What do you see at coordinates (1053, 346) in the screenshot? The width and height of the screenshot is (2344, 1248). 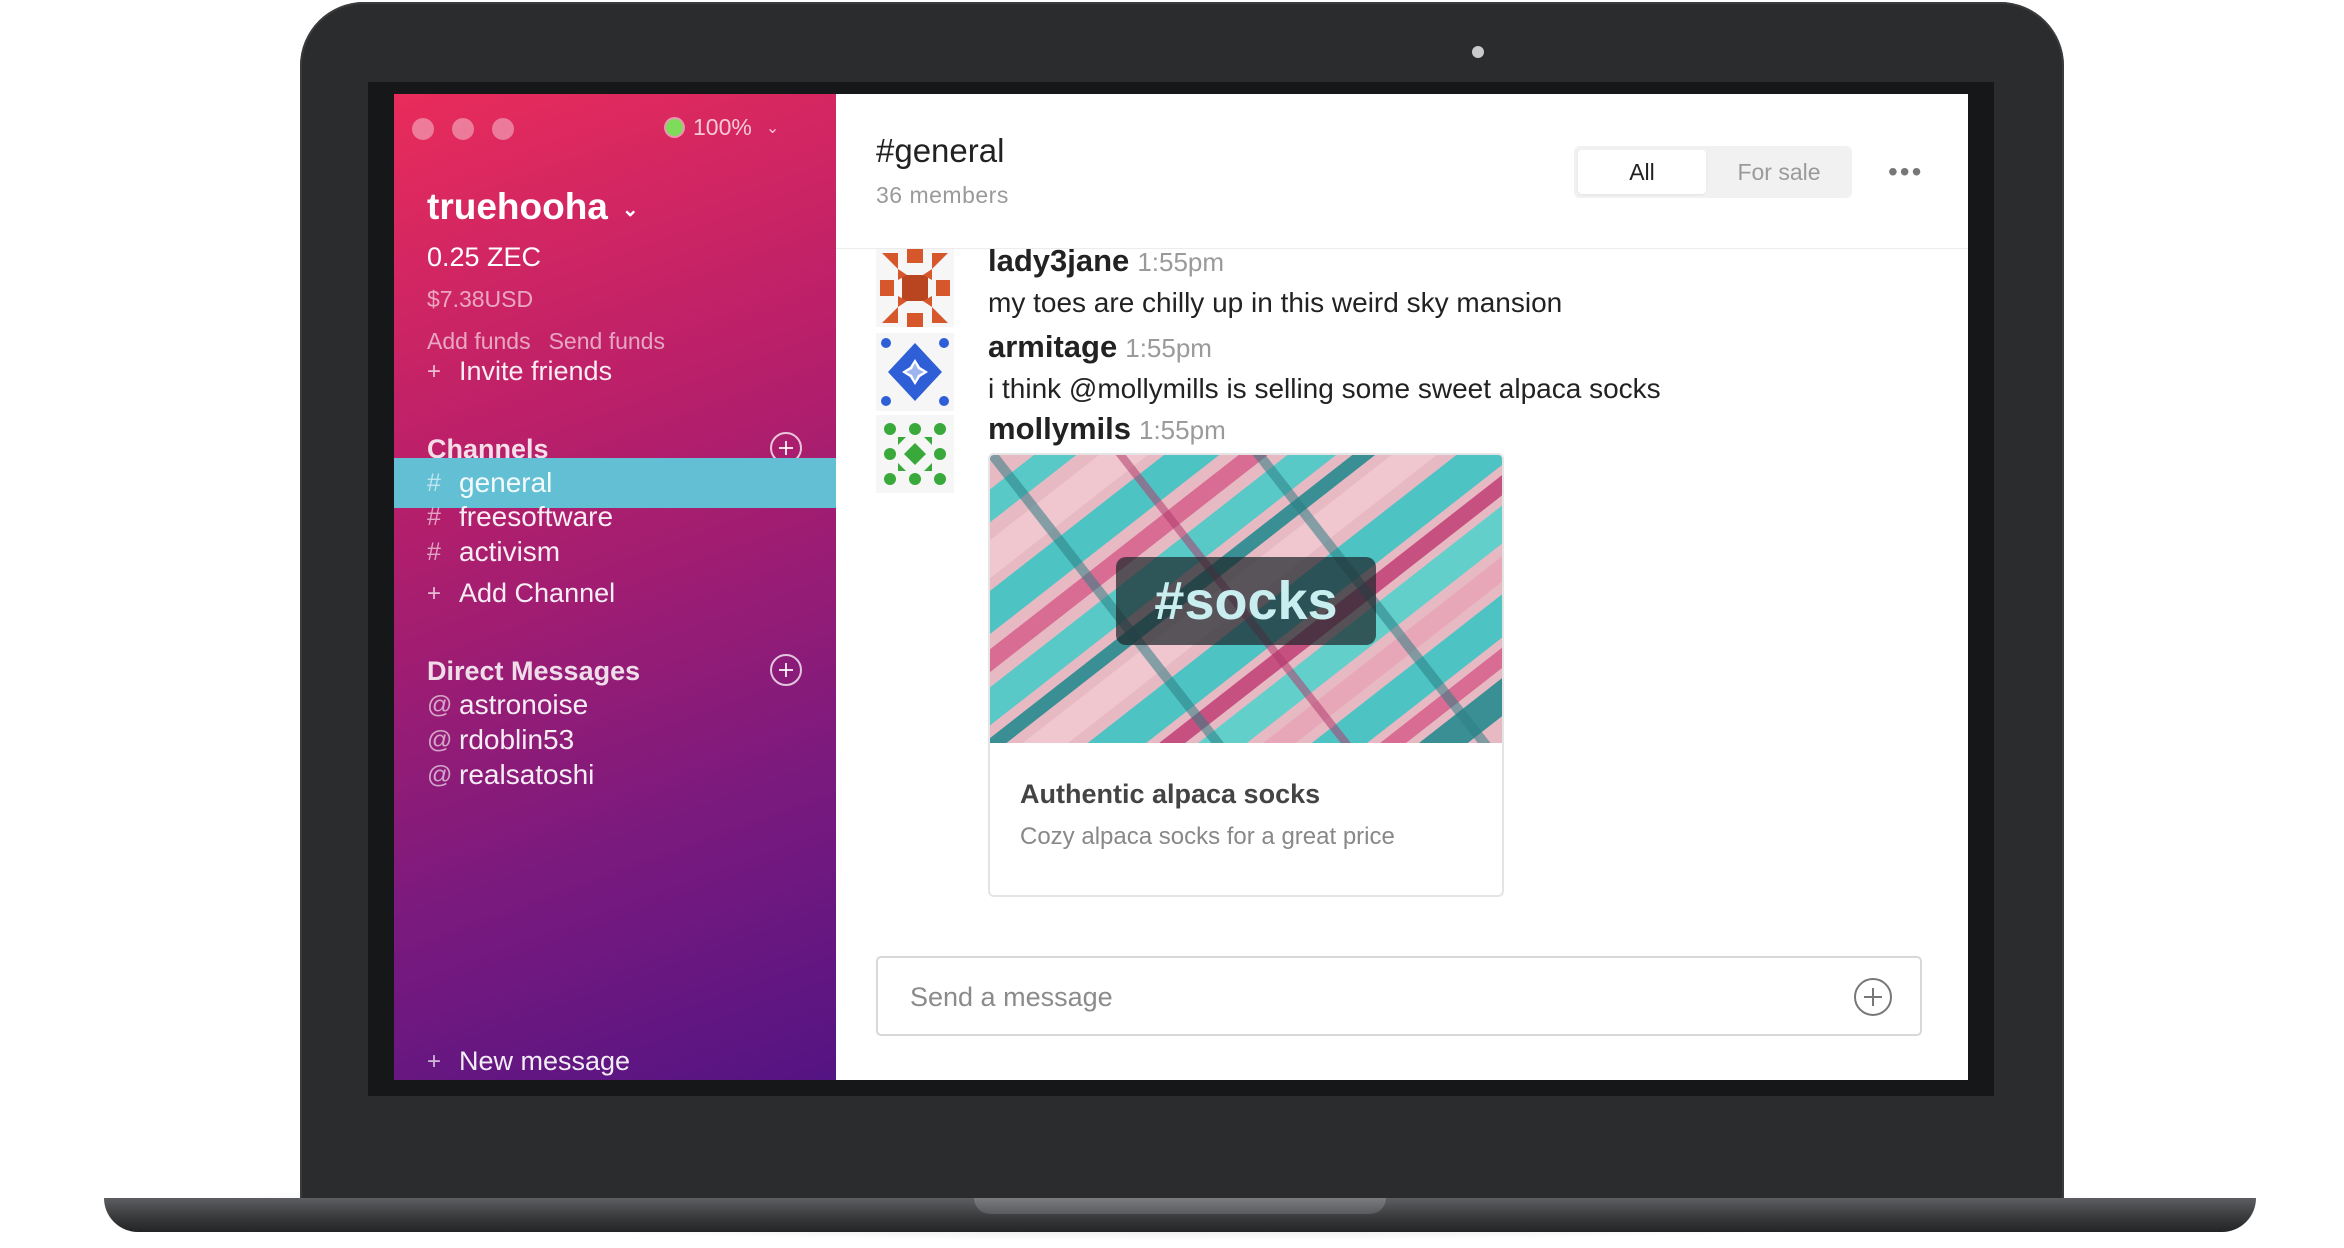 I see `author-name: armitage` at bounding box center [1053, 346].